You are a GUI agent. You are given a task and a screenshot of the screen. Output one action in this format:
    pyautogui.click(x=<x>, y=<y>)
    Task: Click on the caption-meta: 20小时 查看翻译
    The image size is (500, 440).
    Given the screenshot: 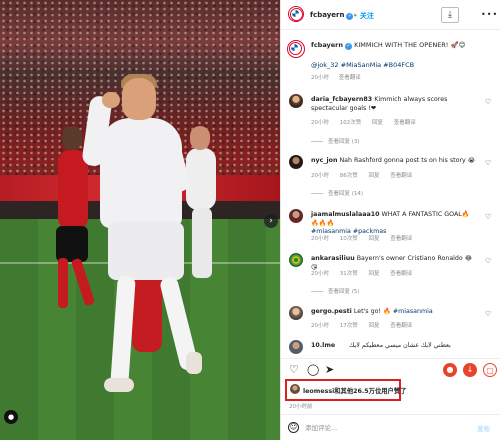 What is the action you would take?
    pyautogui.click(x=340, y=77)
    